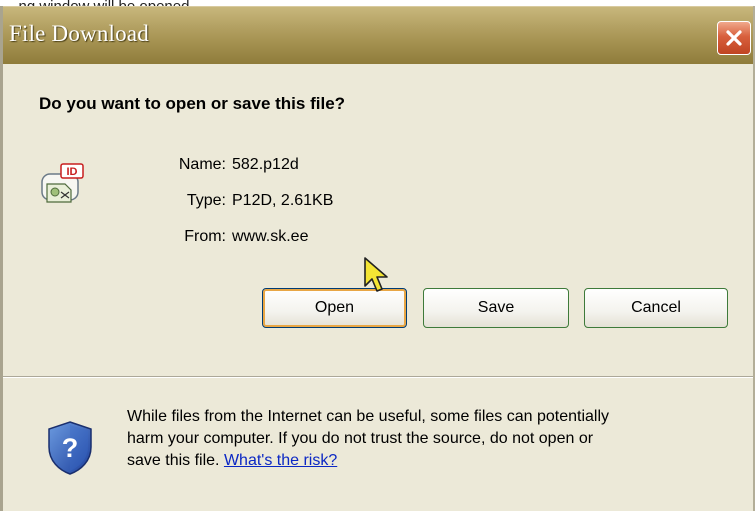 The width and height of the screenshot is (755, 511). What do you see at coordinates (173, 460) in the screenshot?
I see `warning-line-3: save this file.` at bounding box center [173, 460].